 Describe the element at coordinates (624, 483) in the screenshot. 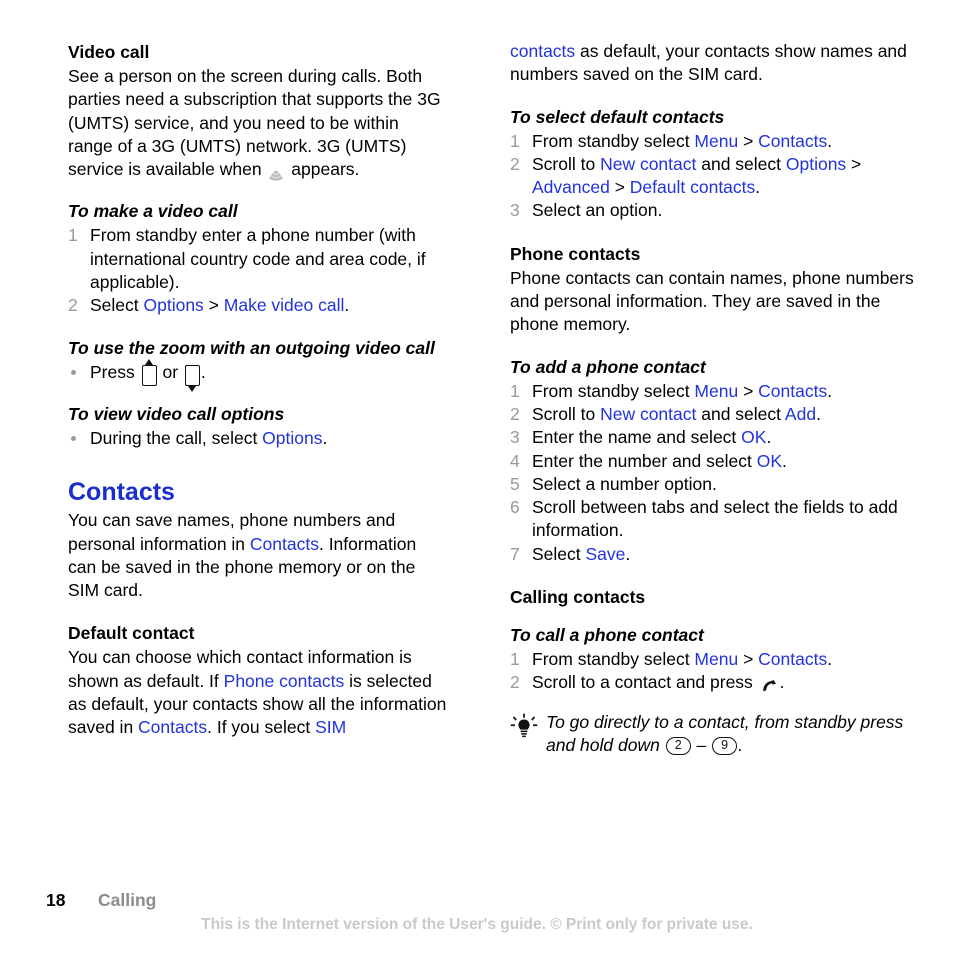

I see `step-text: Select a number option.` at that location.